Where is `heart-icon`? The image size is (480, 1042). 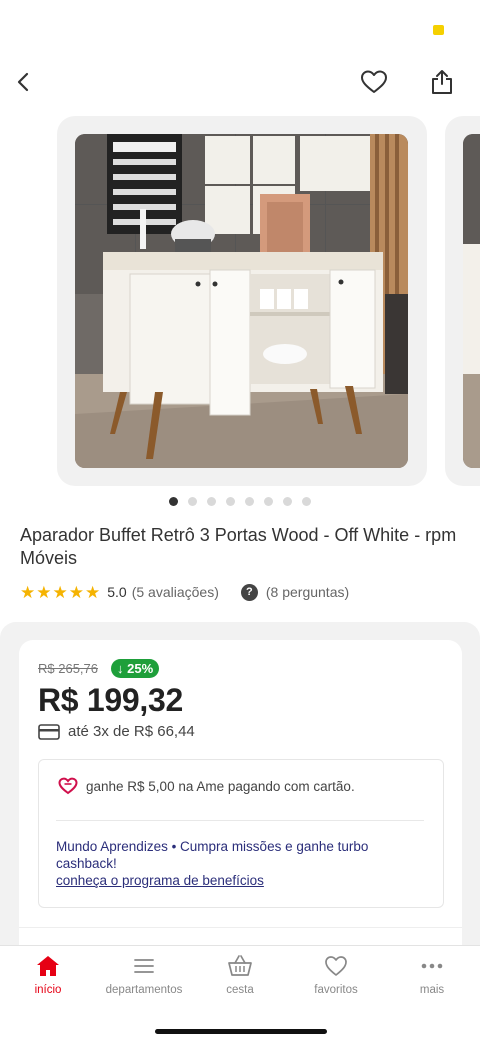
heart-icon is located at coordinates (336, 966).